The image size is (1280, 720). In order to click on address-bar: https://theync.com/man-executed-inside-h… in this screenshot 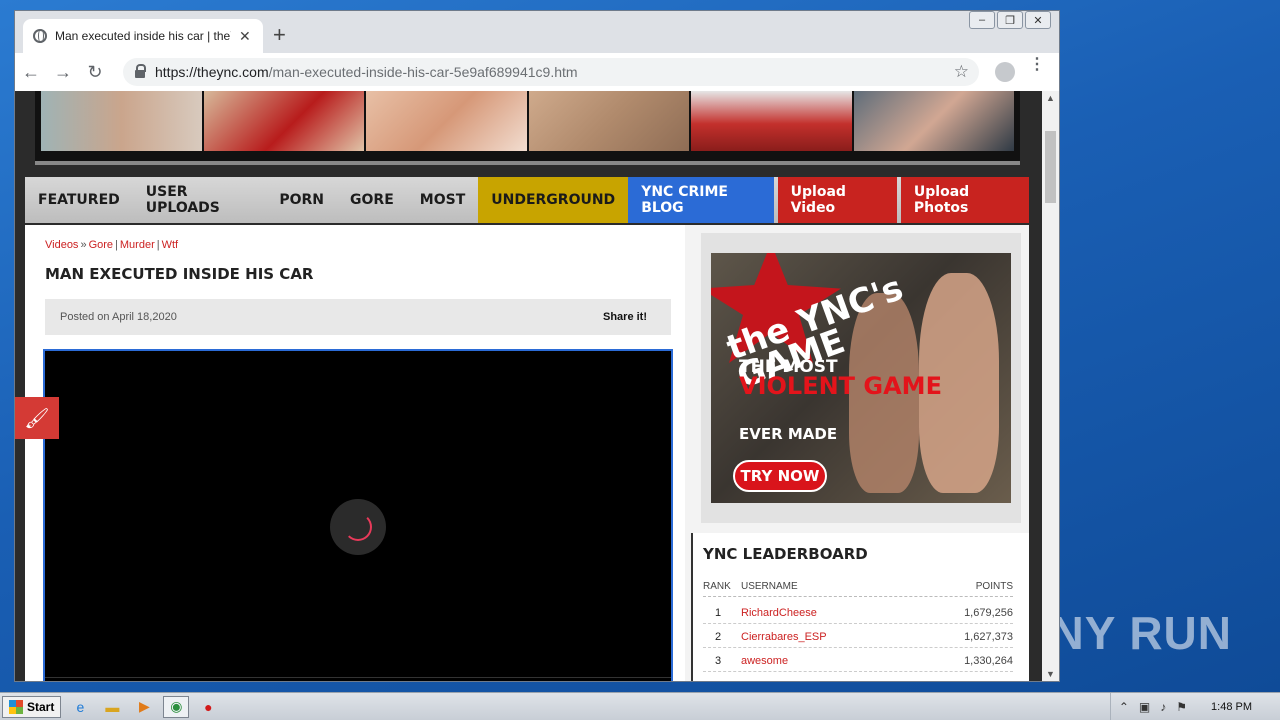, I will do `click(551, 72)`.